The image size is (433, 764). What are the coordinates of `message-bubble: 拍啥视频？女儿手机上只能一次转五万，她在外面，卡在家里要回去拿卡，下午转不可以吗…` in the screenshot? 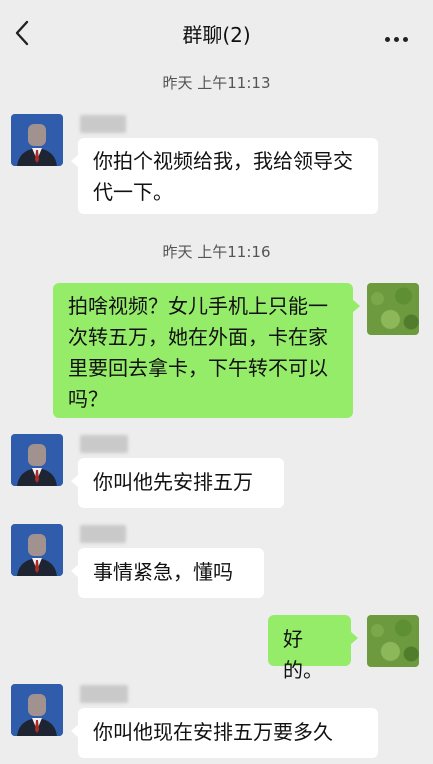 It's located at (206, 350).